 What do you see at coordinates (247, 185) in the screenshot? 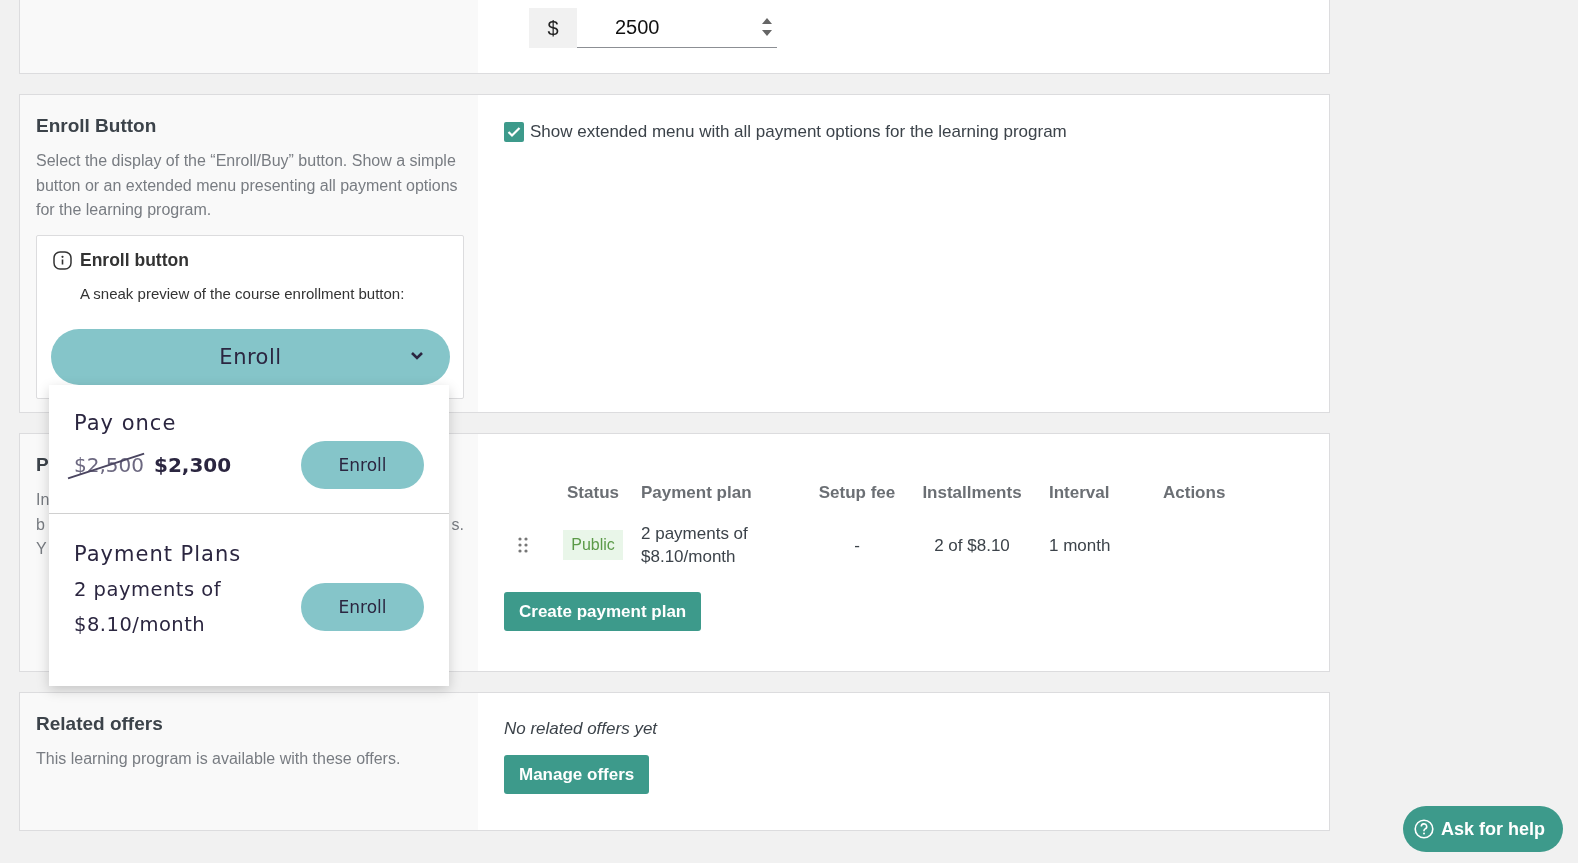
I see `section-description: Select the display of the “Enroll/Buy” button. Show a simple button or an extended menu presenting all payment options for the learning program.` at bounding box center [247, 185].